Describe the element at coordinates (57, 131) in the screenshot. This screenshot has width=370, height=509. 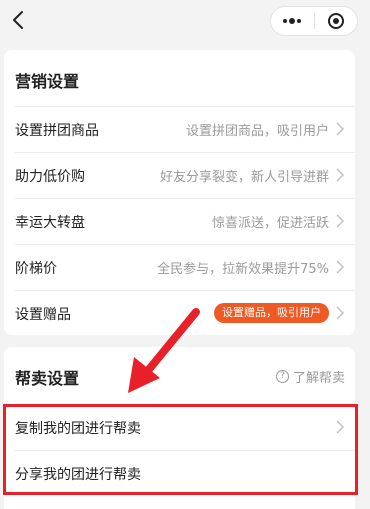
I see `row-label: 设置拼团商品` at that location.